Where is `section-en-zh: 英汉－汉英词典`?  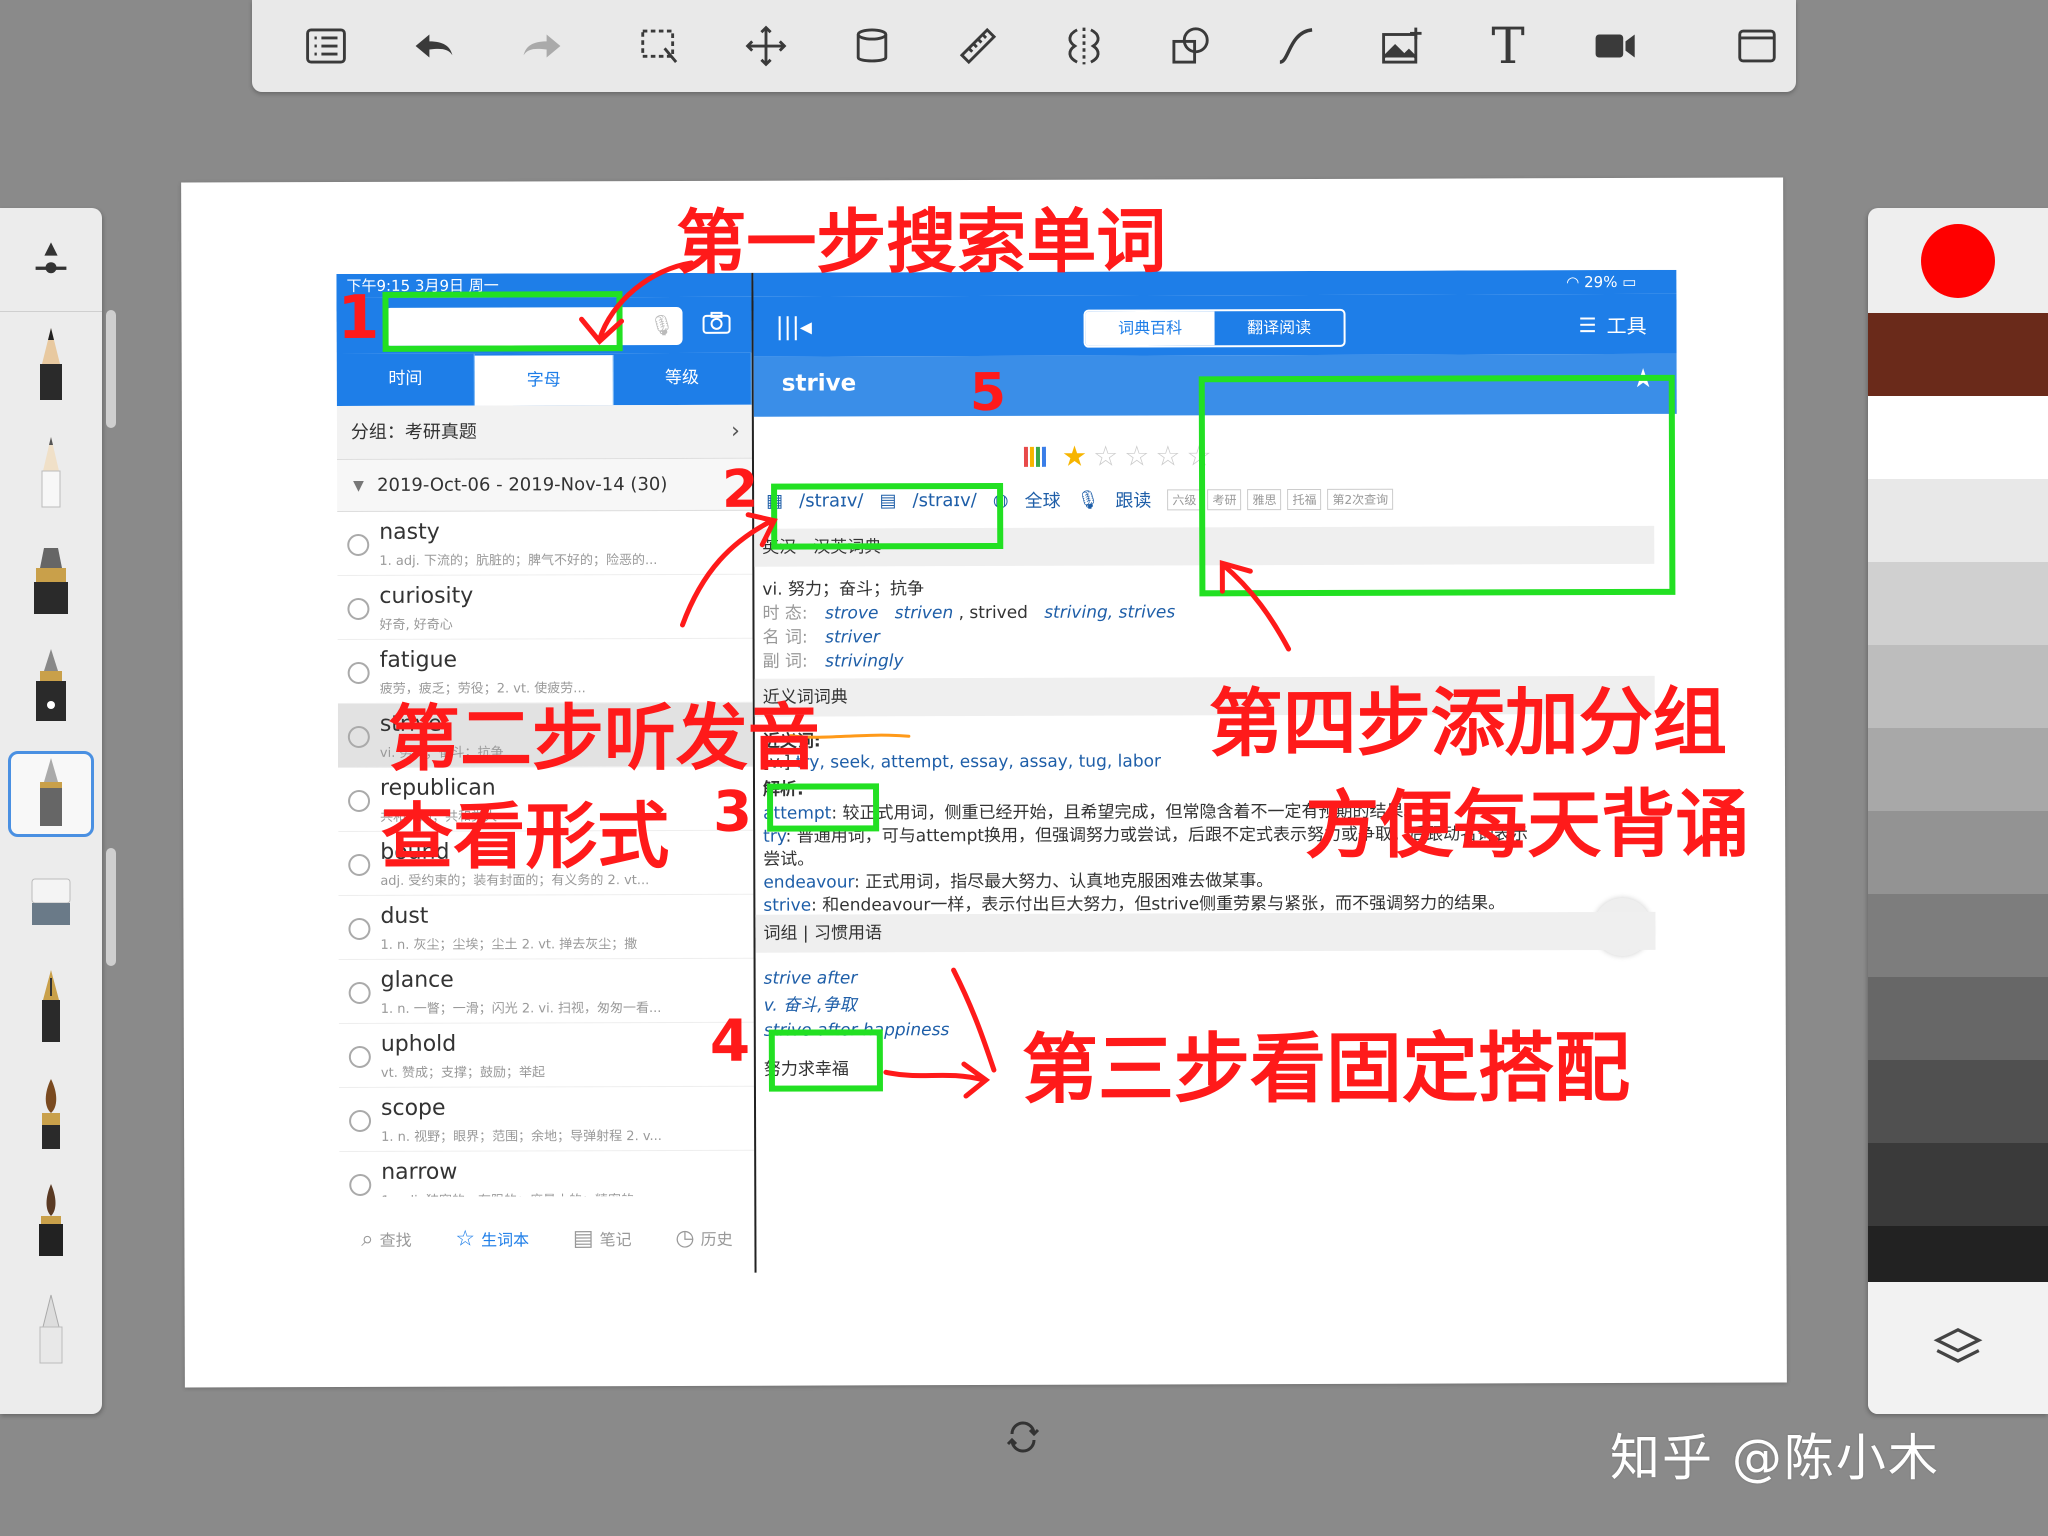 section-en-zh: 英汉－汉英词典 is located at coordinates (1204, 546).